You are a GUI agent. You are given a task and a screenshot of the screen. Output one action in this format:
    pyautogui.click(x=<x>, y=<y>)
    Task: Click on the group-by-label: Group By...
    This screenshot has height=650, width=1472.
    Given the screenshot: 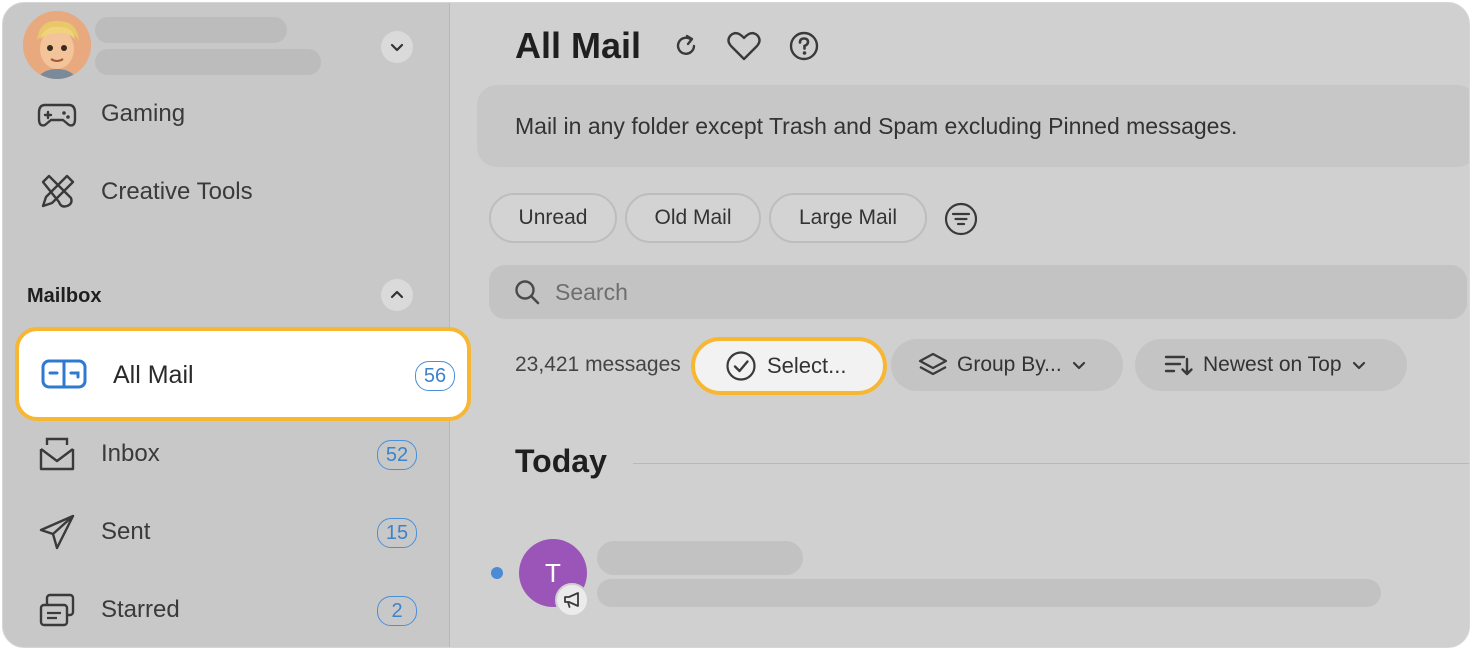 What is the action you would take?
    pyautogui.click(x=1009, y=364)
    